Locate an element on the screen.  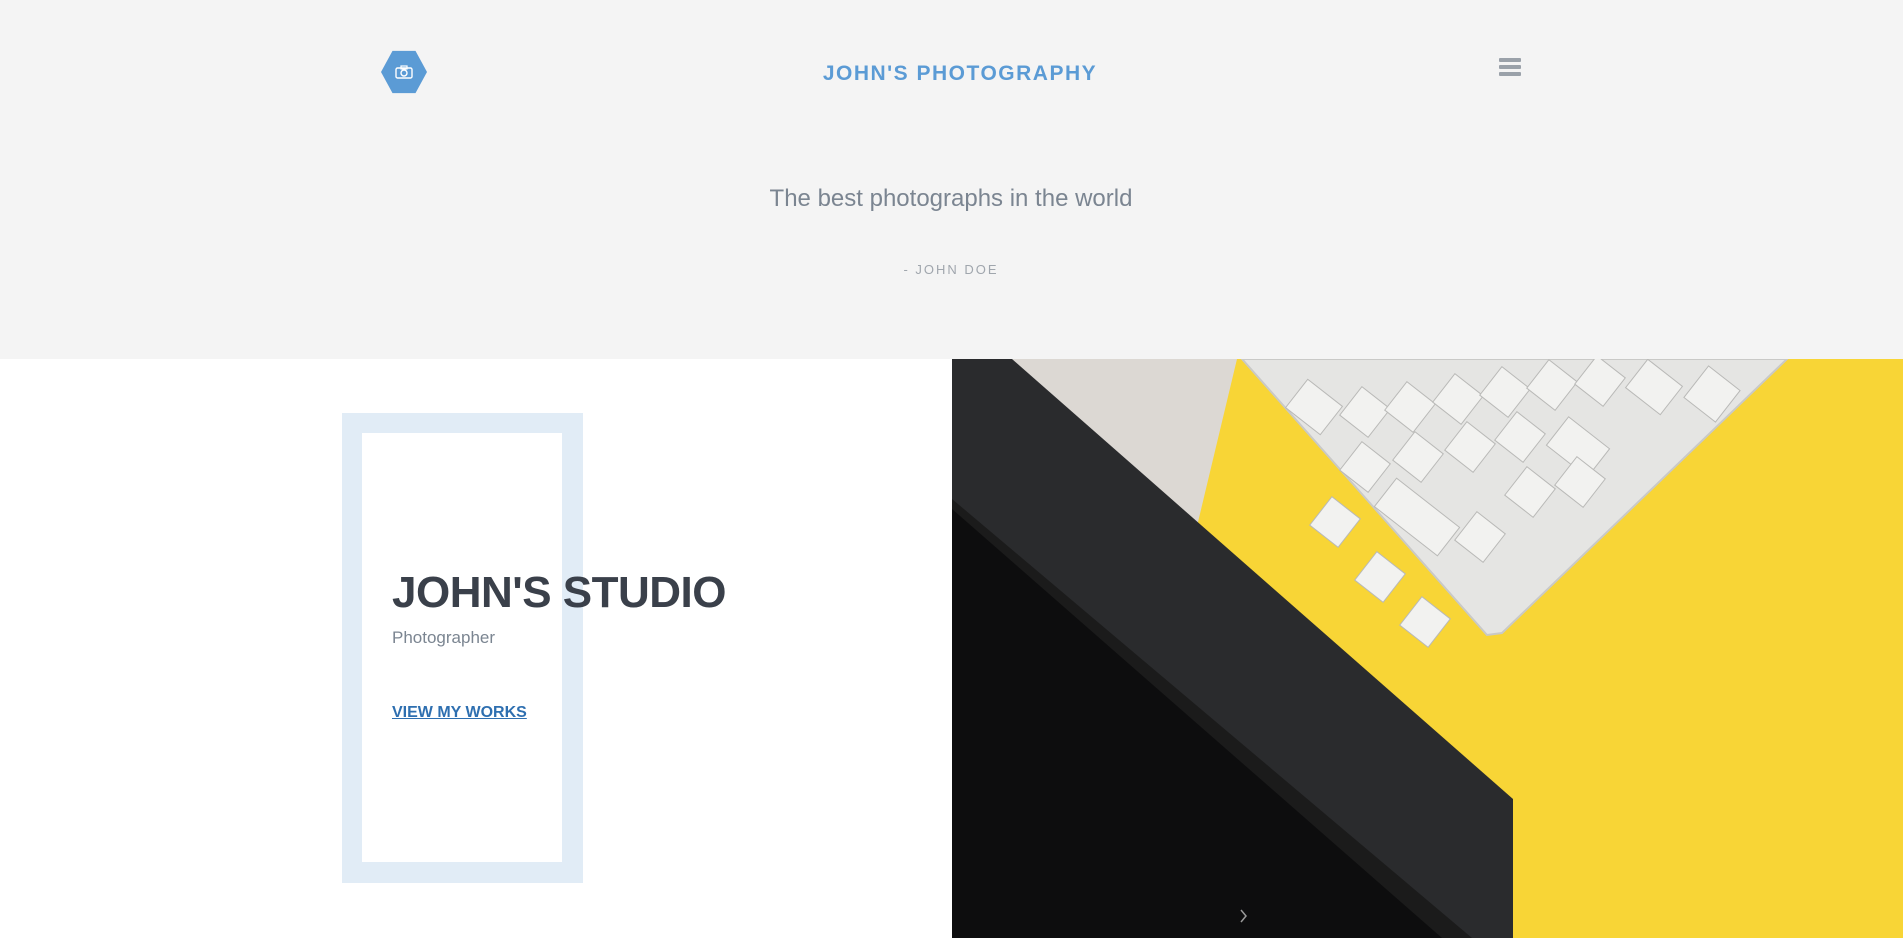
logo-button is located at coordinates (404, 72).